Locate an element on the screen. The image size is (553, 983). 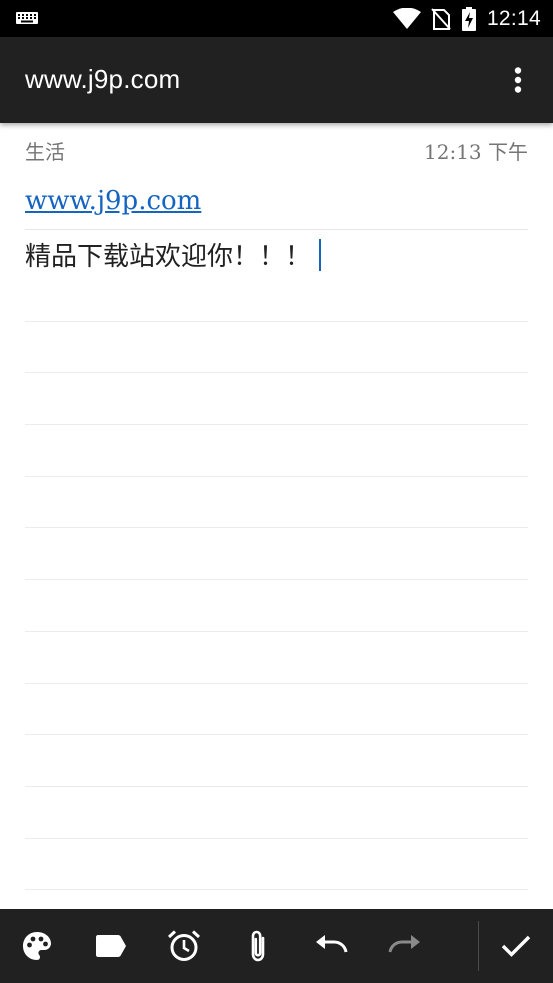
keyboard-icon is located at coordinates (27, 18).